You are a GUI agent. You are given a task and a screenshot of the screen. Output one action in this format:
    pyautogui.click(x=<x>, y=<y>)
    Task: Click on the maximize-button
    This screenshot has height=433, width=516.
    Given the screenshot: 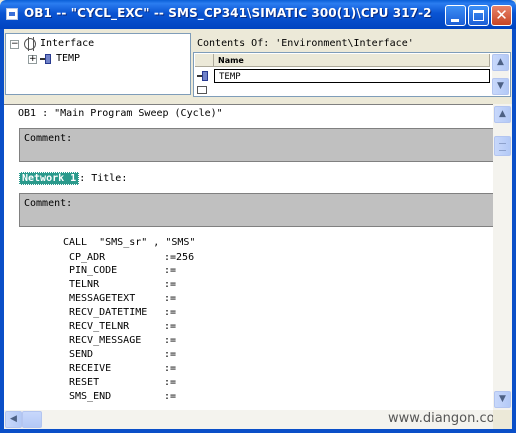 What is the action you would take?
    pyautogui.click(x=478, y=15)
    